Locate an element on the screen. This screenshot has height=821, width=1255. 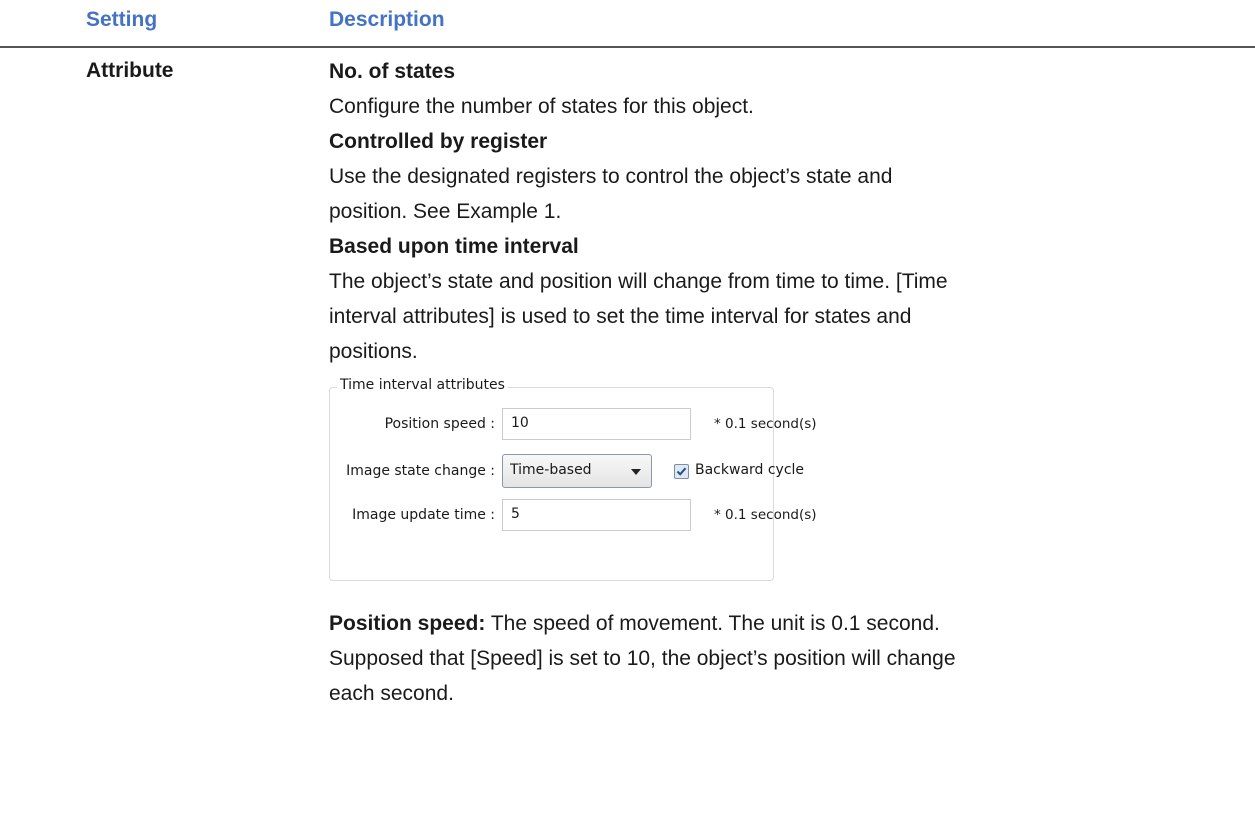
heading-based-upon-time-interval: Based upon time interval is located at coordinates (454, 246).